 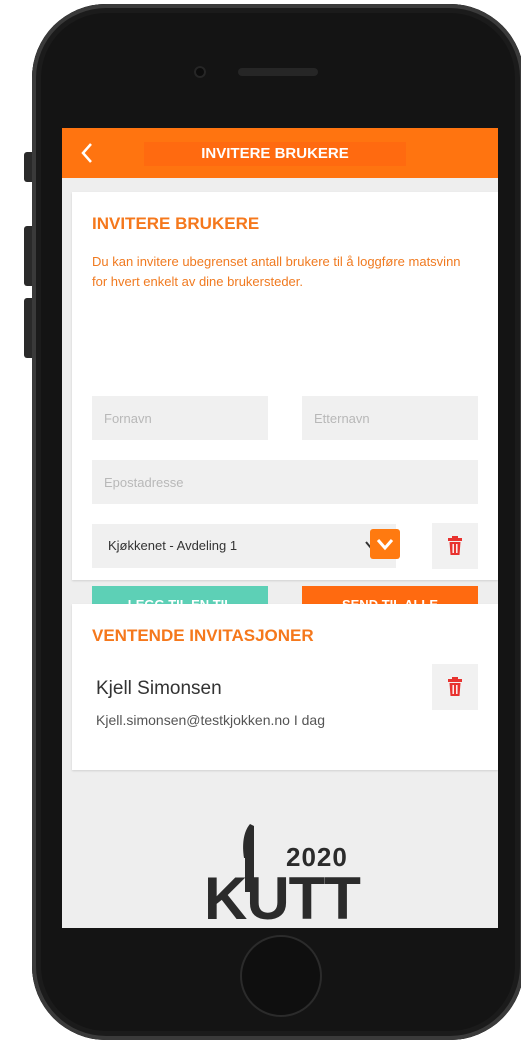 I want to click on dropdown-toggle-button, so click(x=385, y=544).